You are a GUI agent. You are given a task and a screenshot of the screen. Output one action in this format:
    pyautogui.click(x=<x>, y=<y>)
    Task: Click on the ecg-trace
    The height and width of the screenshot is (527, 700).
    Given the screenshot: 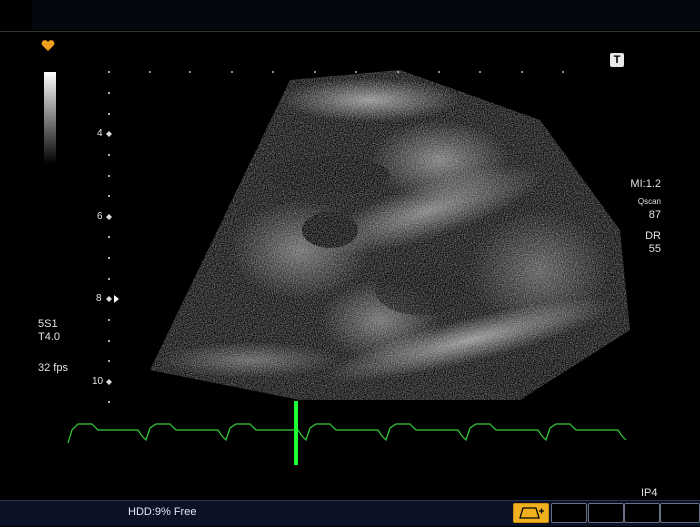 What is the action you would take?
    pyautogui.click(x=347, y=433)
    